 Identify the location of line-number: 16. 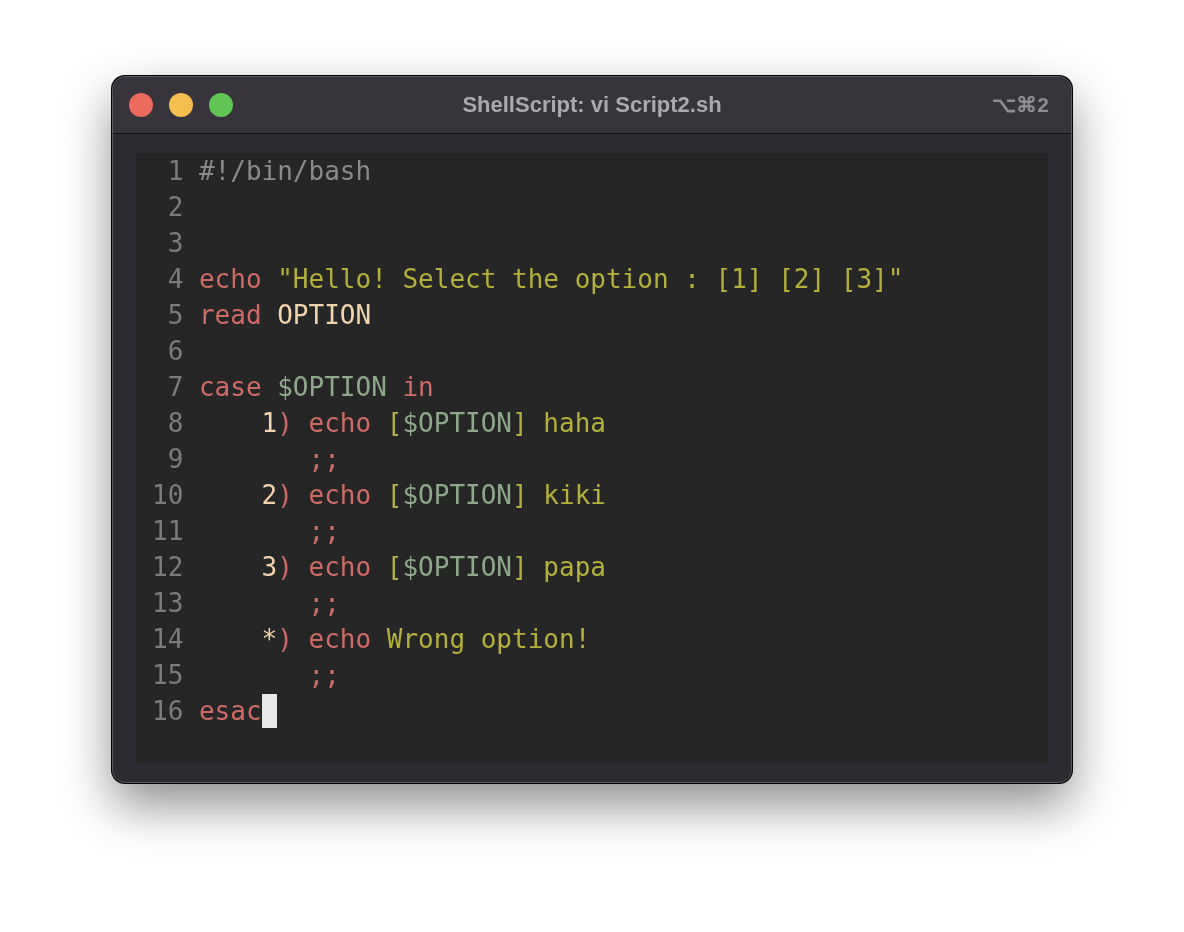
(168, 711).